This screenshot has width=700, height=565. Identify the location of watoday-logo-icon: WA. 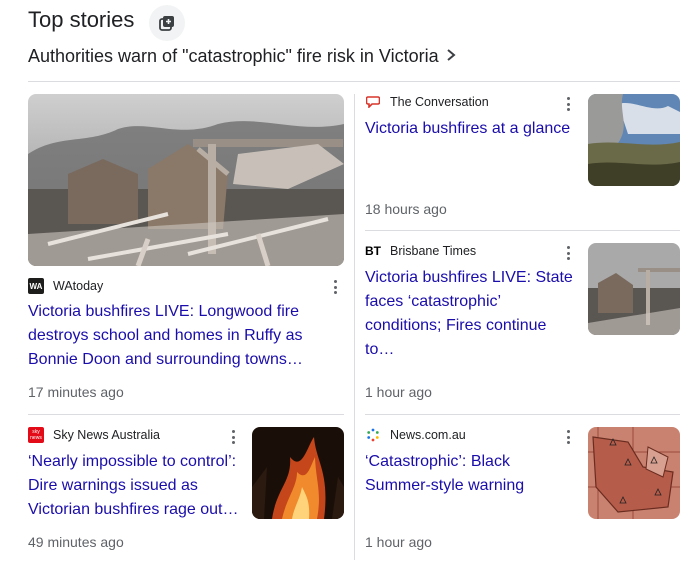
(36, 286).